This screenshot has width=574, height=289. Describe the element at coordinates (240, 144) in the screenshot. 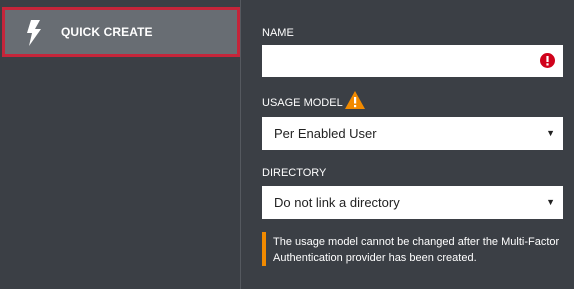

I see `panel-divider` at that location.